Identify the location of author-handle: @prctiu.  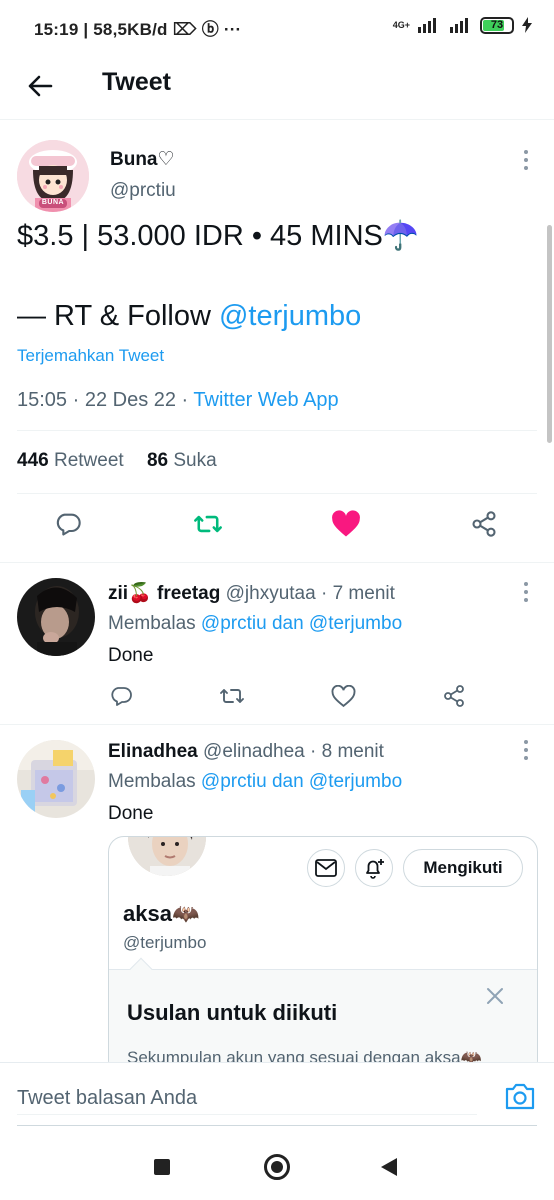
(143, 191).